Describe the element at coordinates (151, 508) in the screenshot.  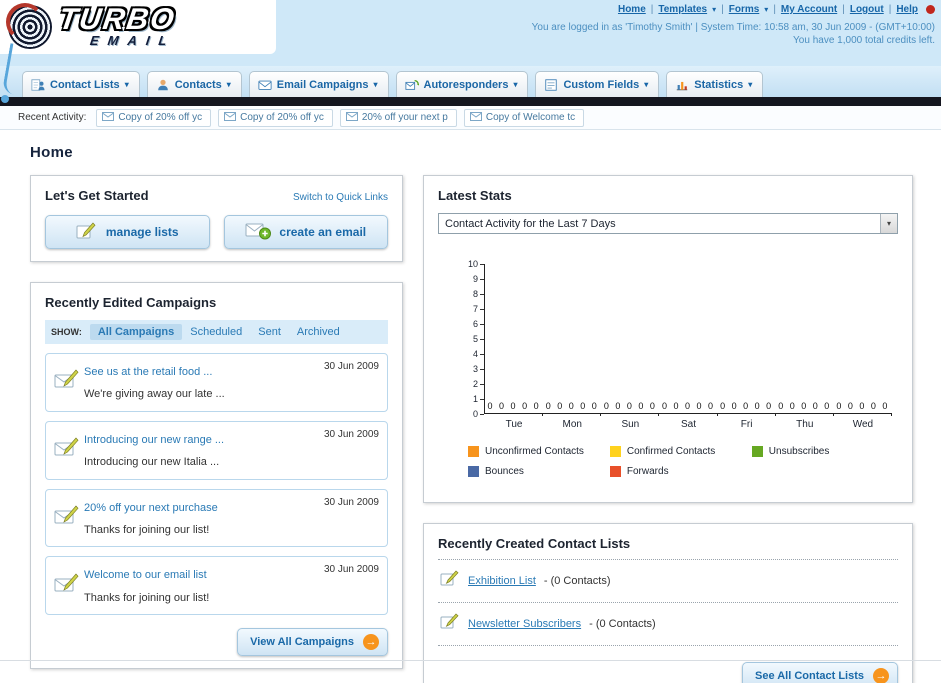
I see `campaign-title-link: 20% off your next purchase` at that location.